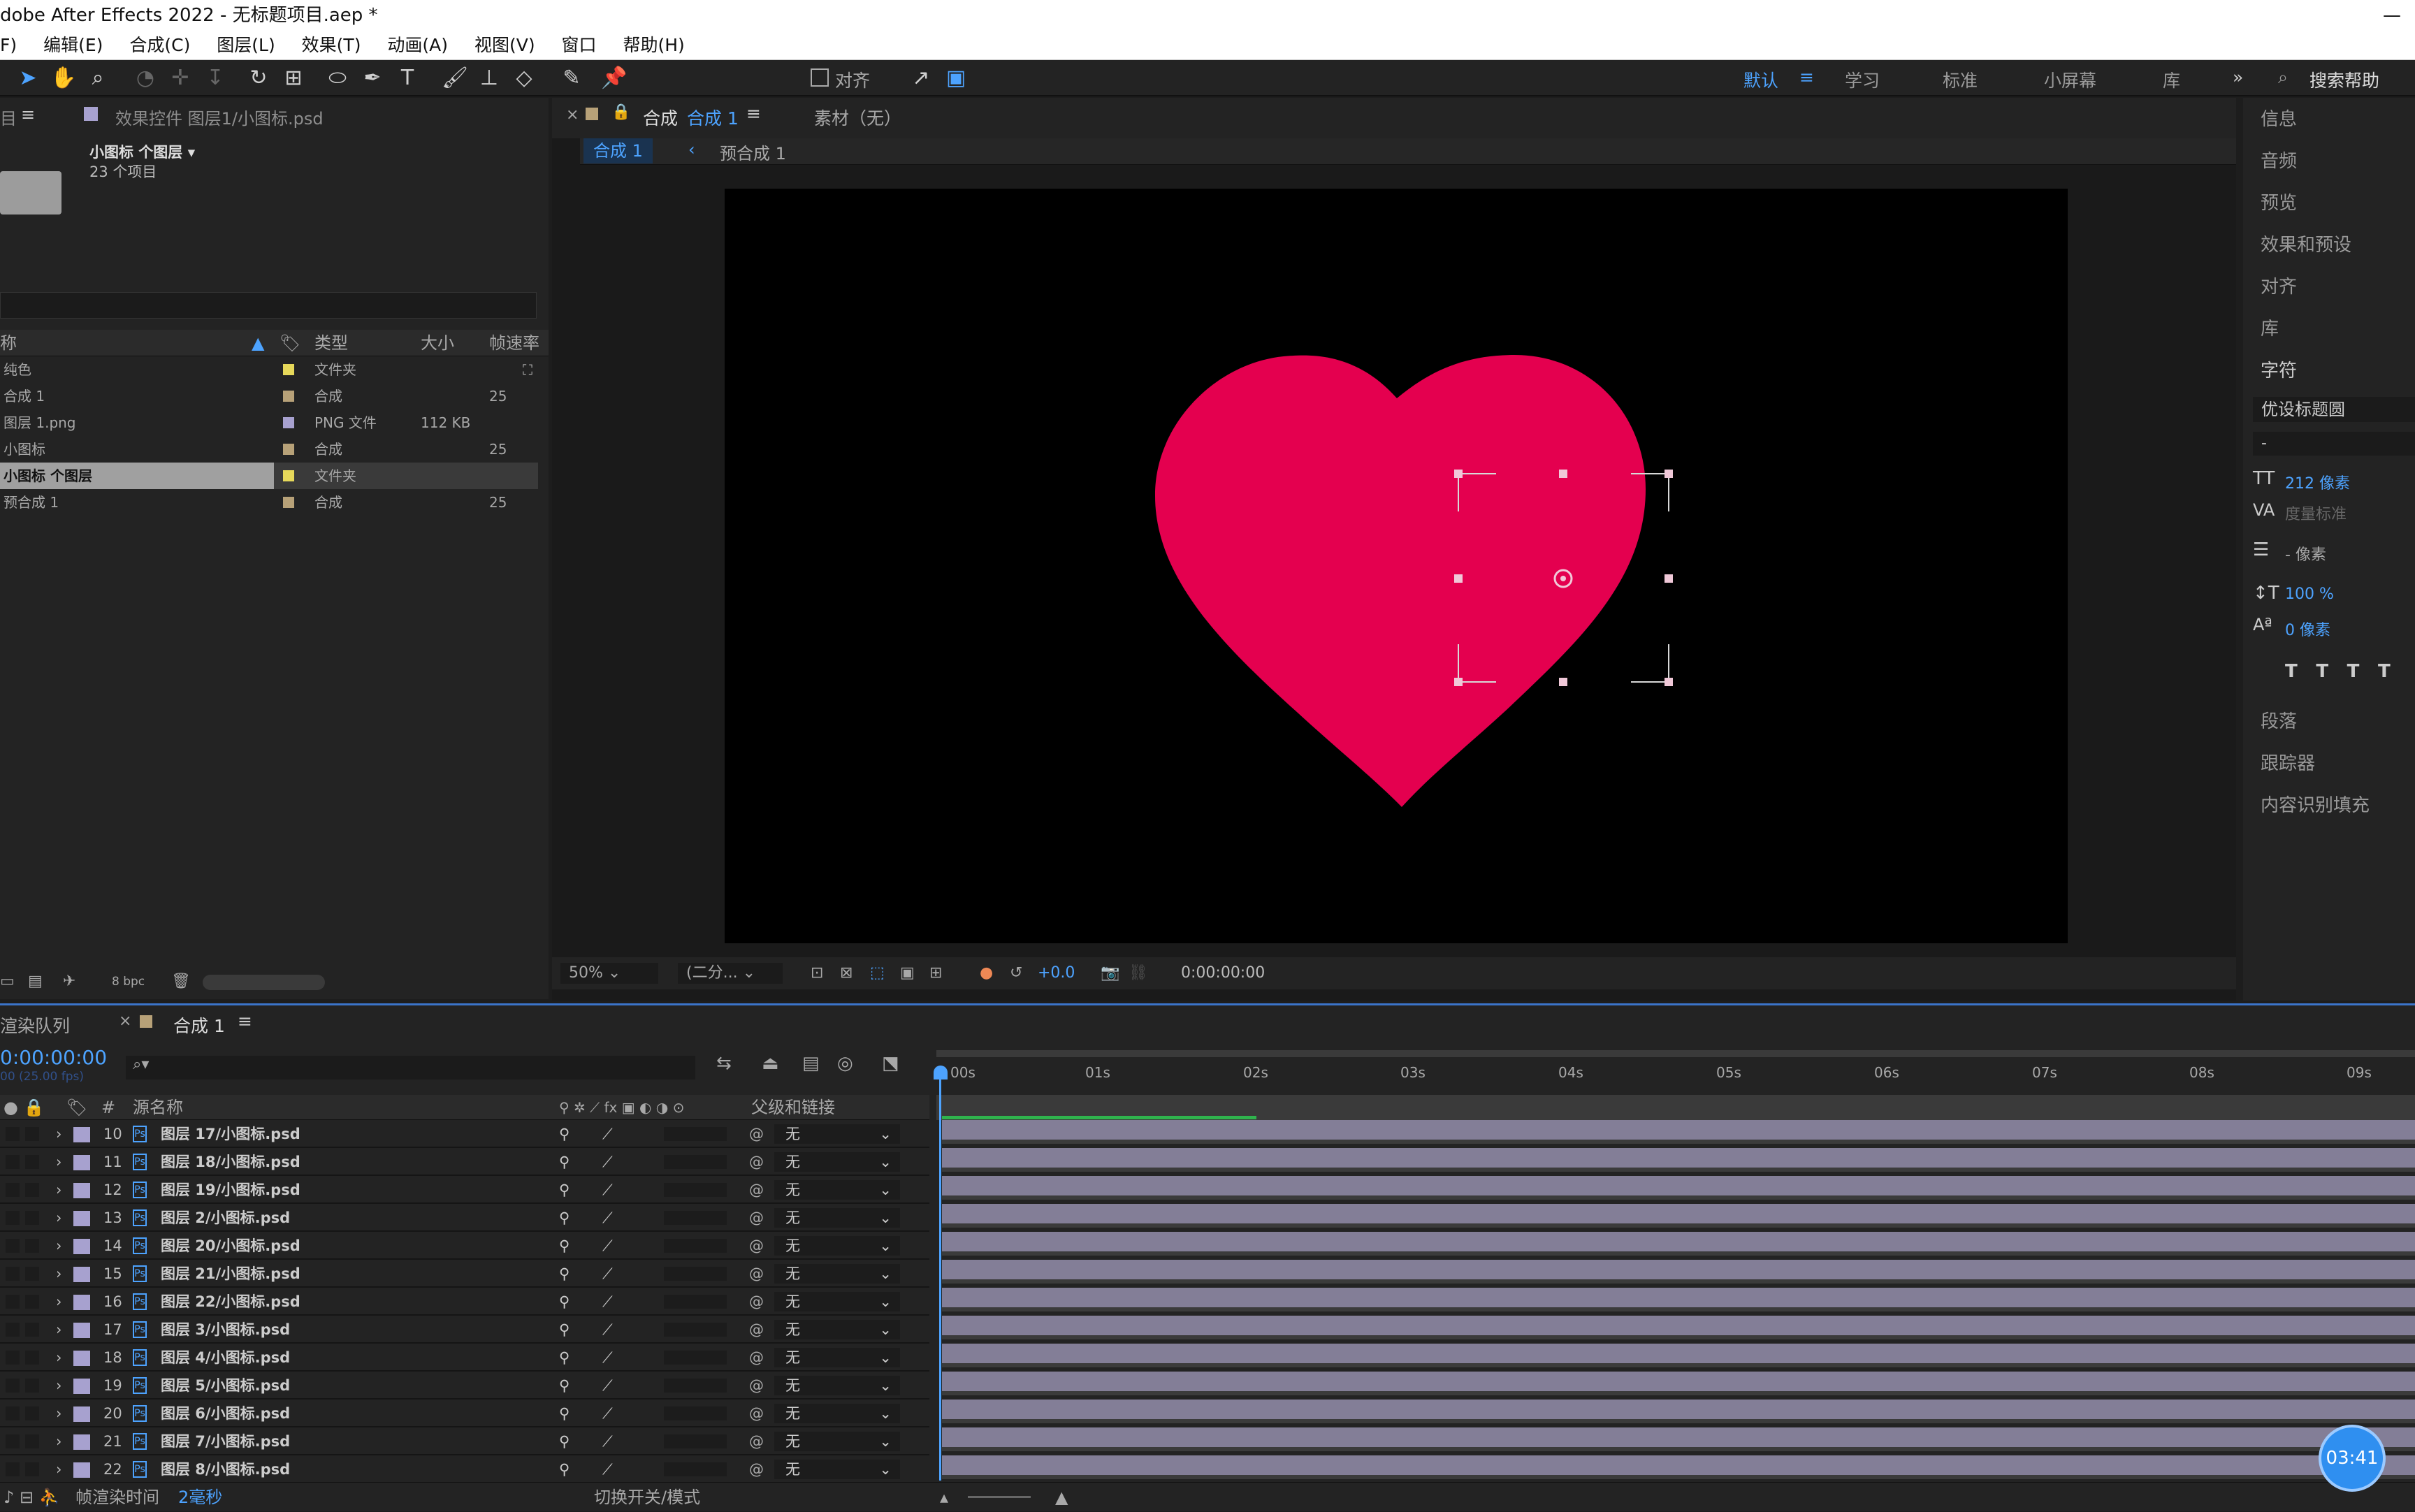  What do you see at coordinates (337, 78) in the screenshot?
I see `ellipse-tool-icon: ⬭` at bounding box center [337, 78].